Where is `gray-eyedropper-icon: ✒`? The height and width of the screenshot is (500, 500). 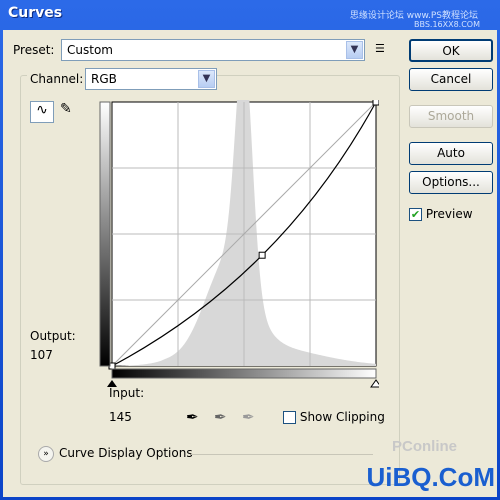
gray-eyedropper-icon: ✒ is located at coordinates (220, 417).